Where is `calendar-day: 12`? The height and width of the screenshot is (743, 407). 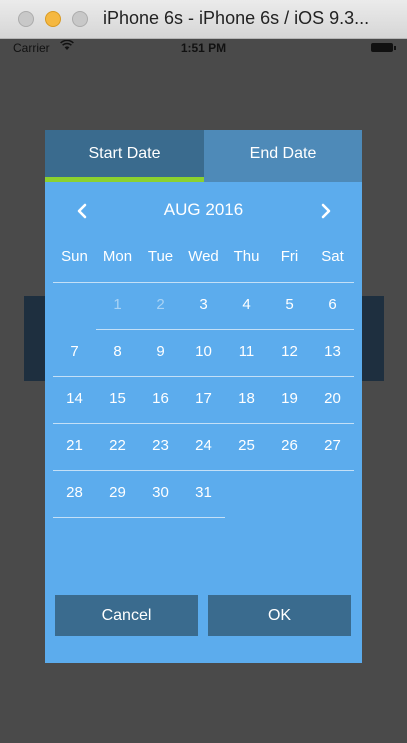
calendar-day: 12 is located at coordinates (289, 352).